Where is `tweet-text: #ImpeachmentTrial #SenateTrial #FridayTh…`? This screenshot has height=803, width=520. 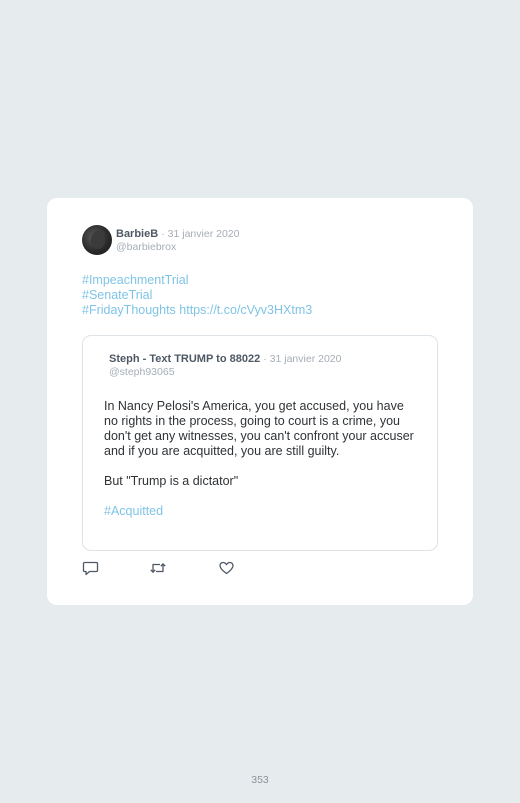 tweet-text: #ImpeachmentTrial #SenateTrial #FridayTh… is located at coordinates (197, 295).